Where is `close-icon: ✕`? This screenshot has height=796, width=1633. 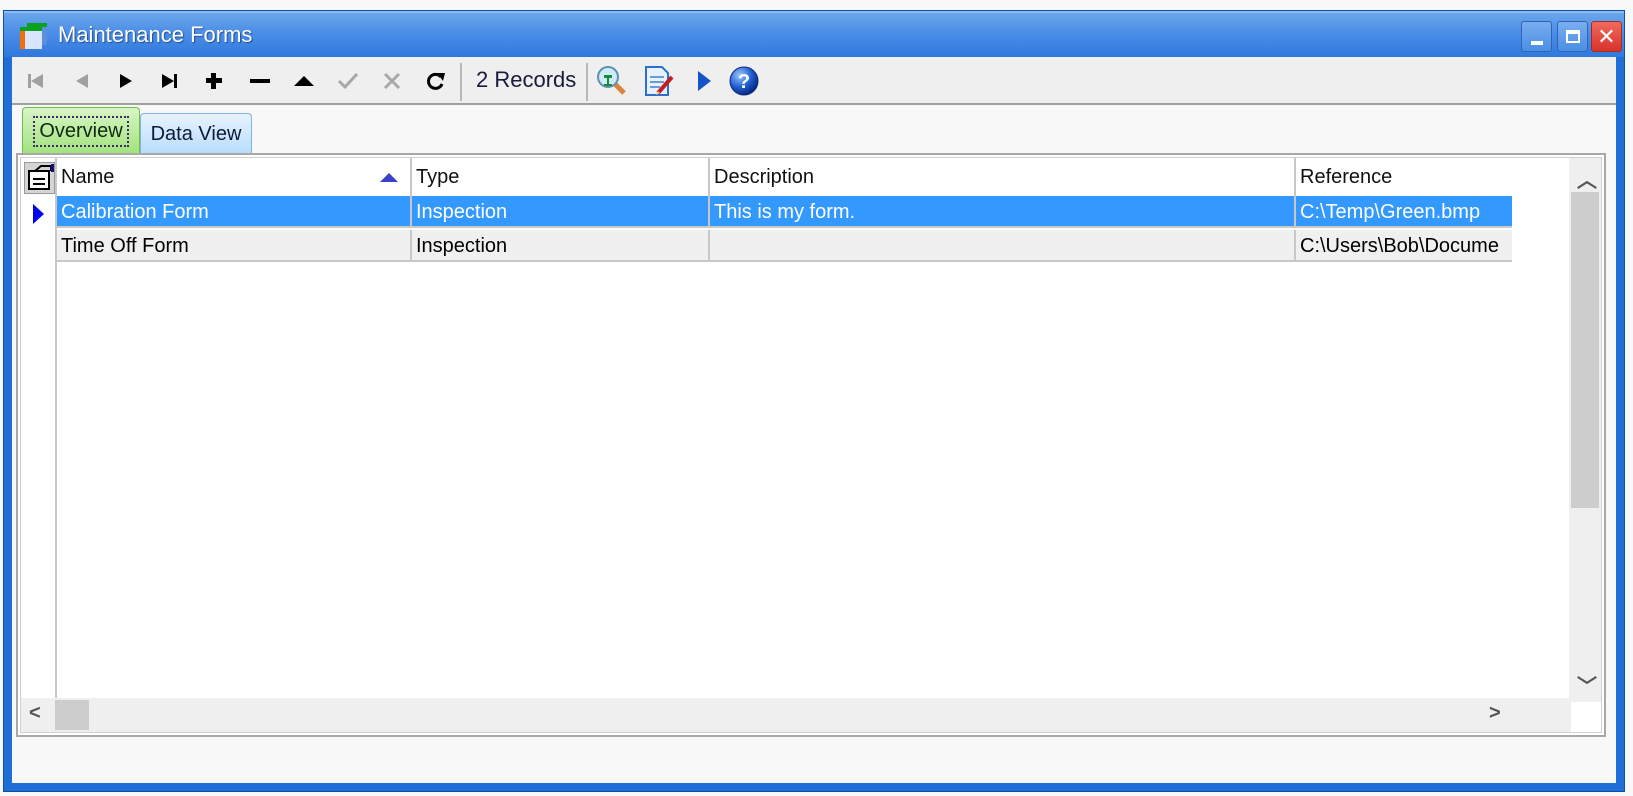
close-icon: ✕ is located at coordinates (1606, 36).